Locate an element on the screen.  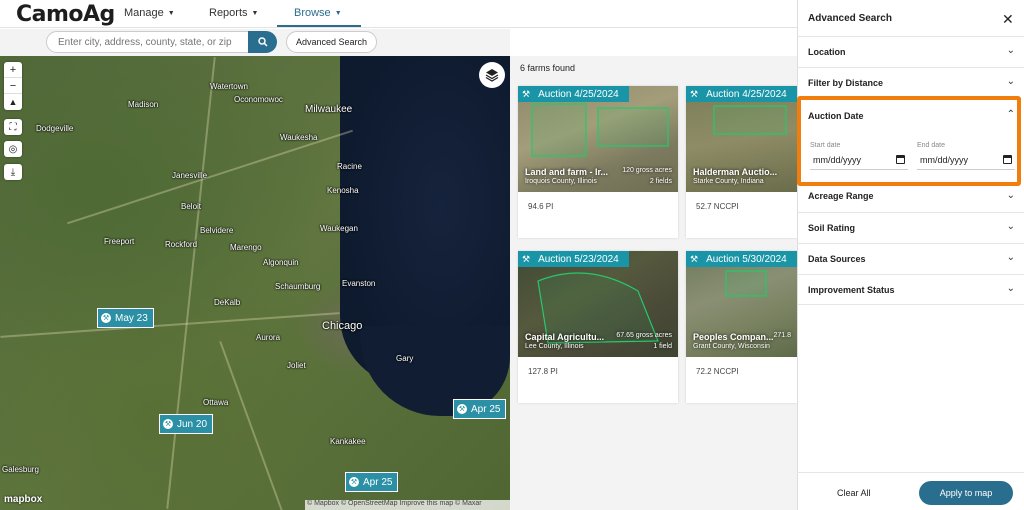
city-label: Marengo is located at coordinates (246, 247).